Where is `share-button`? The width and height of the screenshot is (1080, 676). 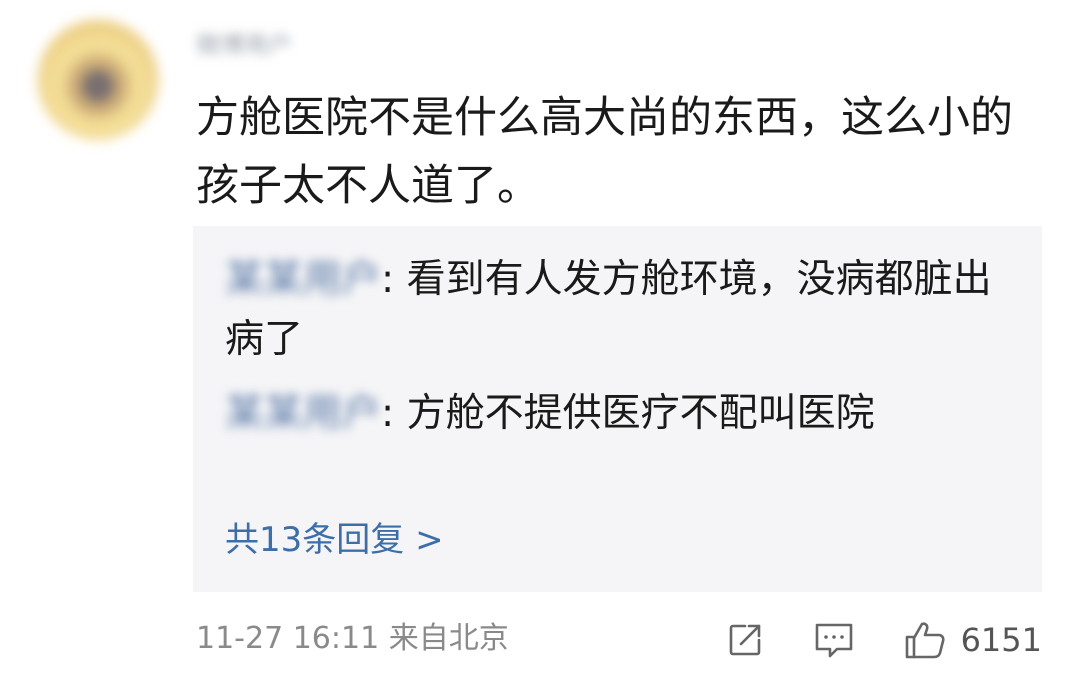
share-button is located at coordinates (745, 640).